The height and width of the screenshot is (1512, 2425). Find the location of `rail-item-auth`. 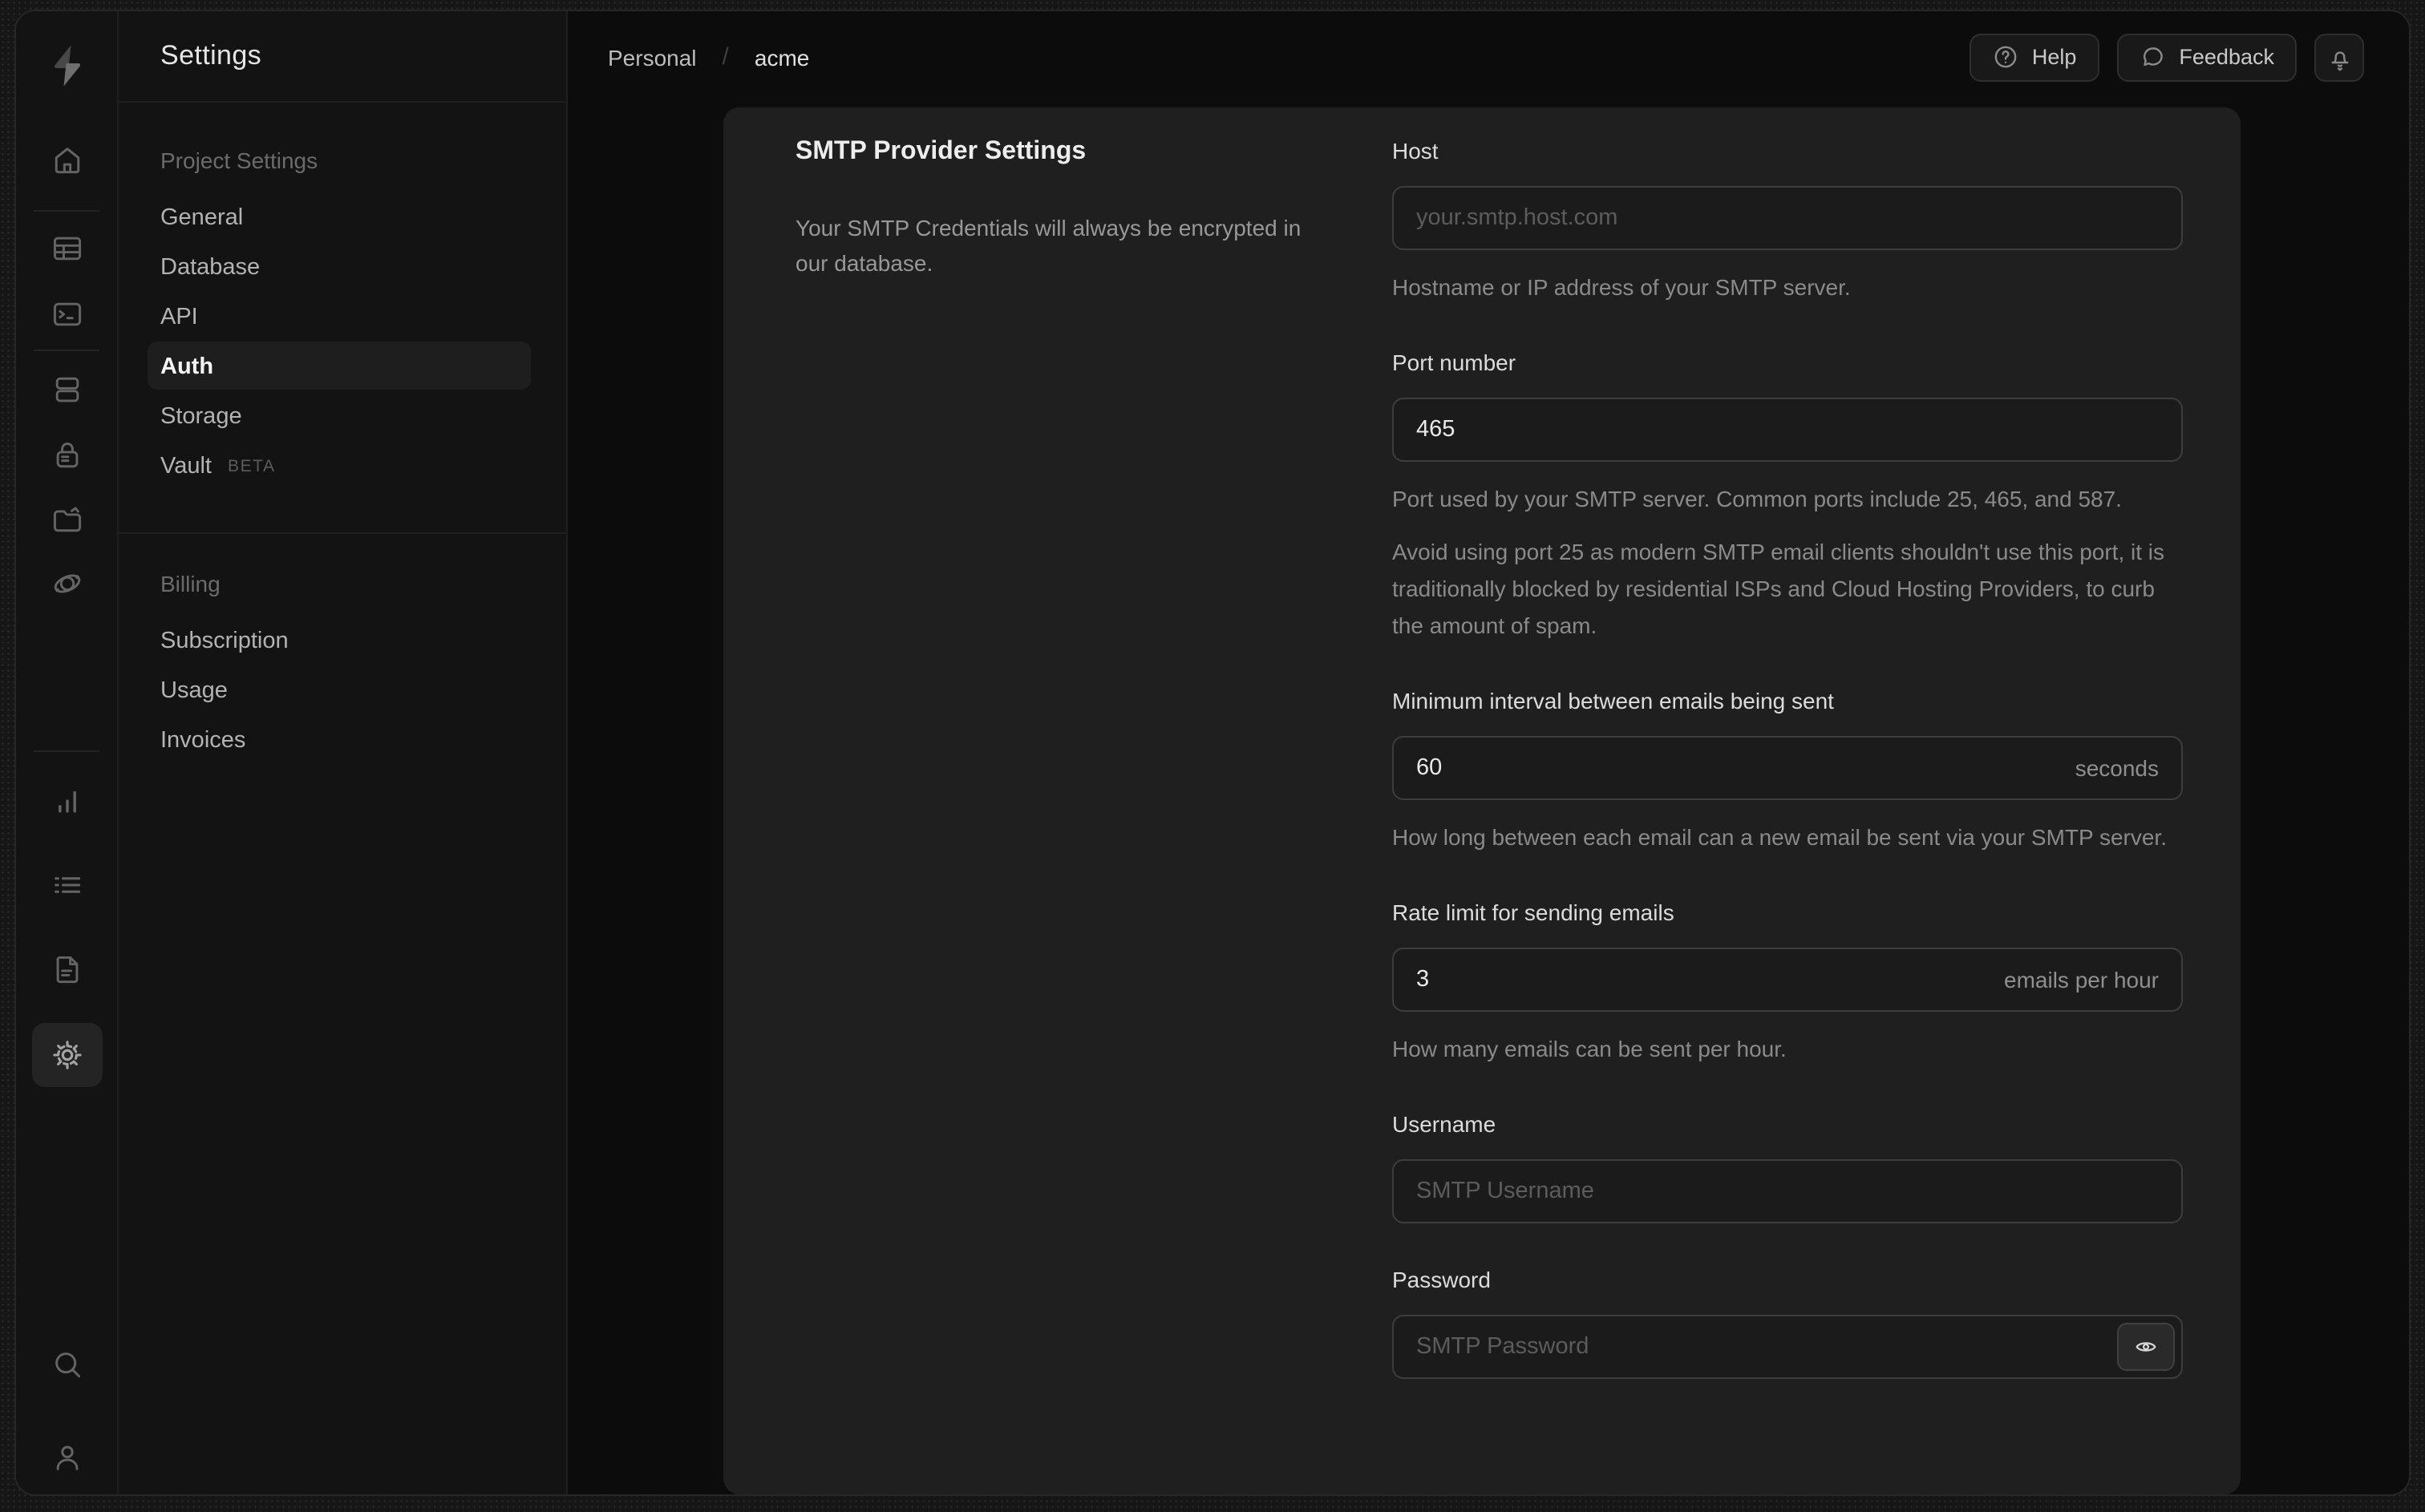

rail-item-auth is located at coordinates (67, 455).